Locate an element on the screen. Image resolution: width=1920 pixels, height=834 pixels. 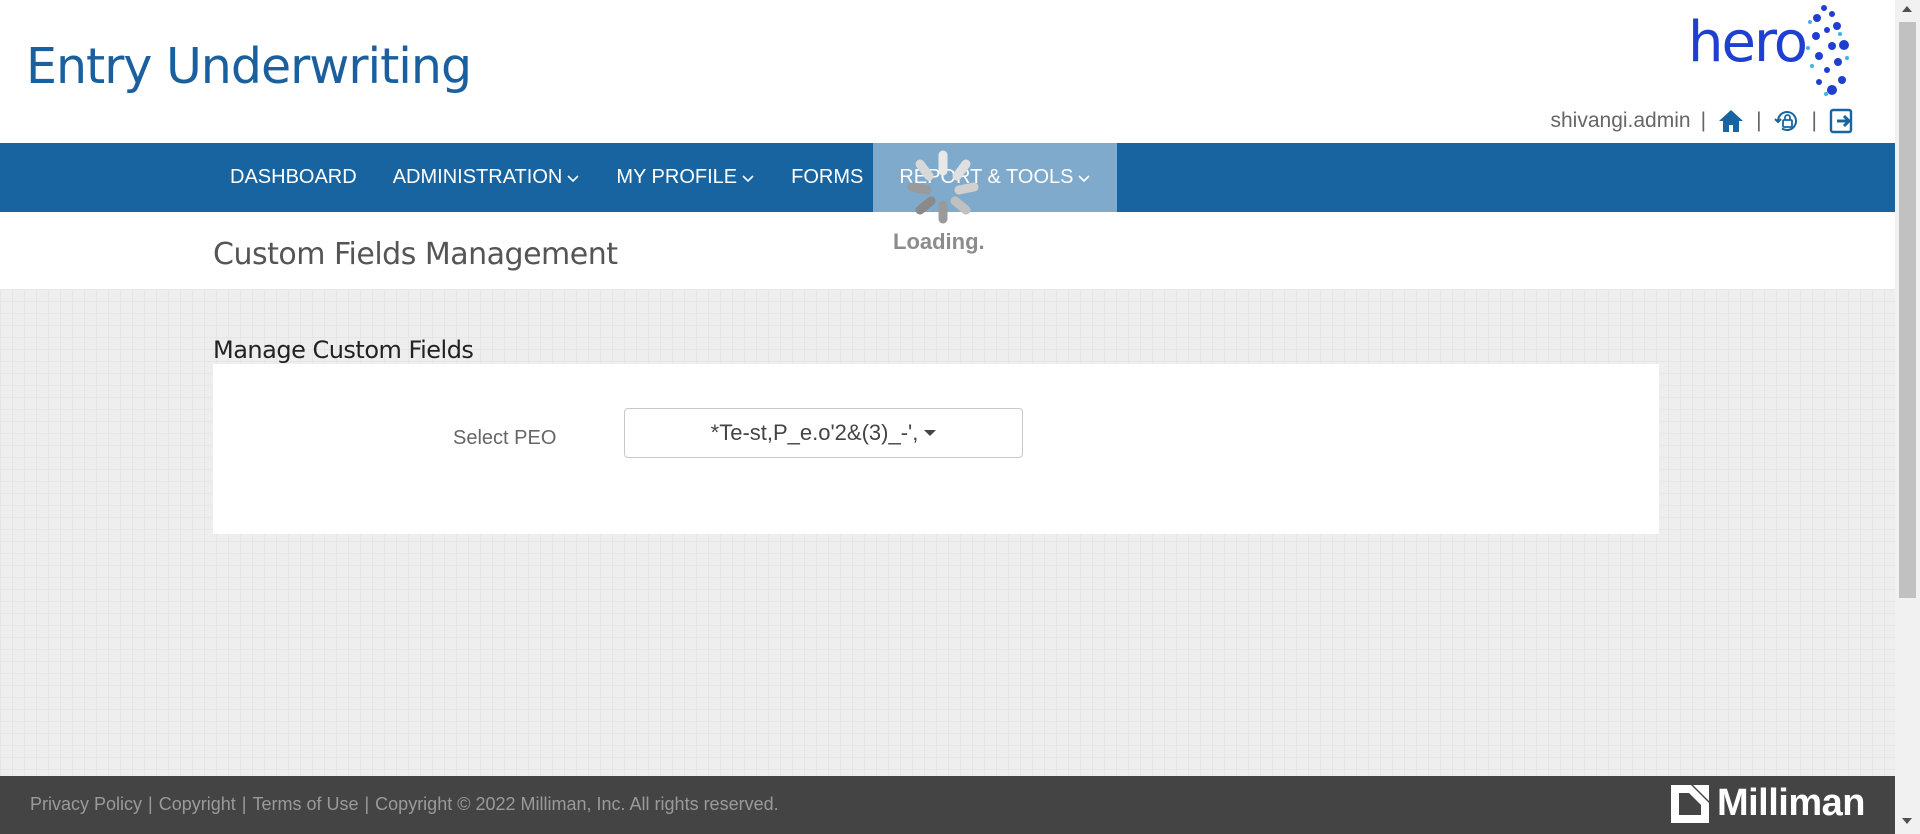
nav-my-profile-label: MY PROFILE is located at coordinates (677, 177).